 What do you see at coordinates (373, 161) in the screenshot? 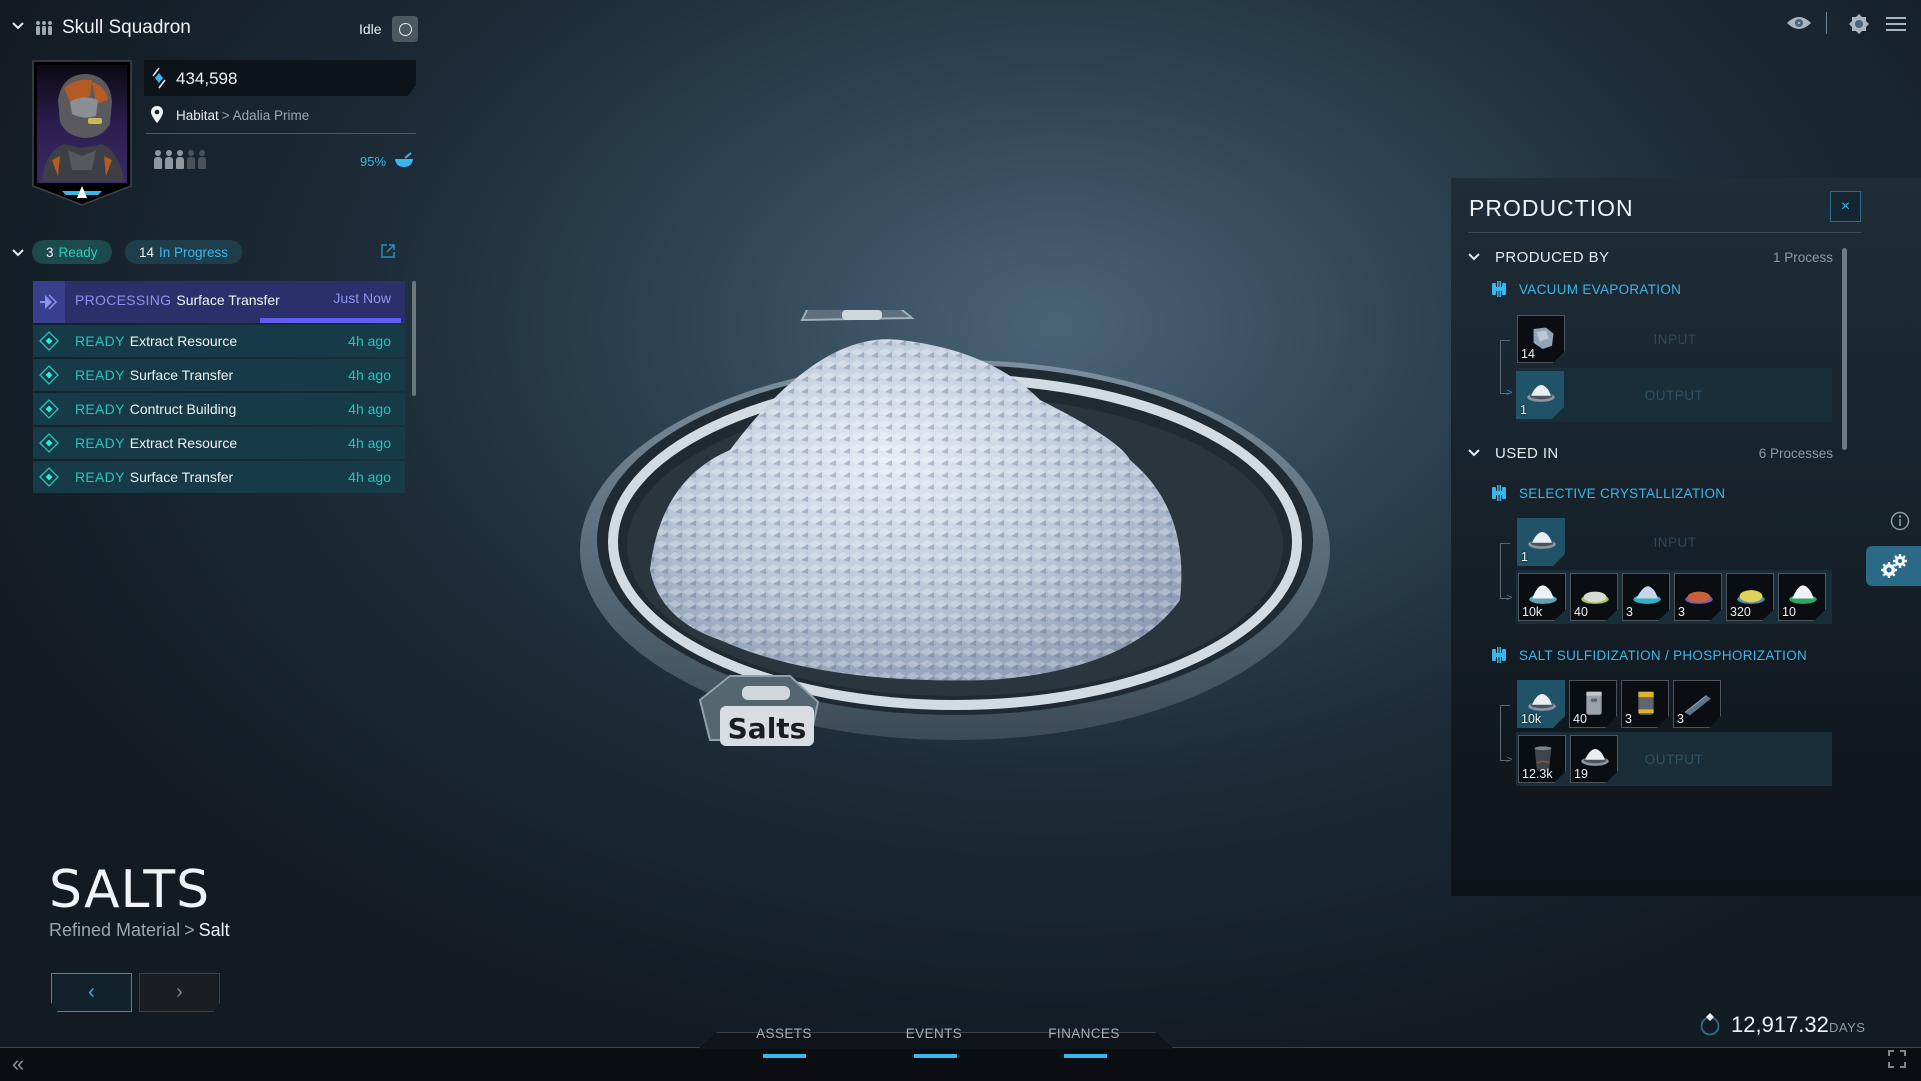
I see `food-percentage: 95%` at bounding box center [373, 161].